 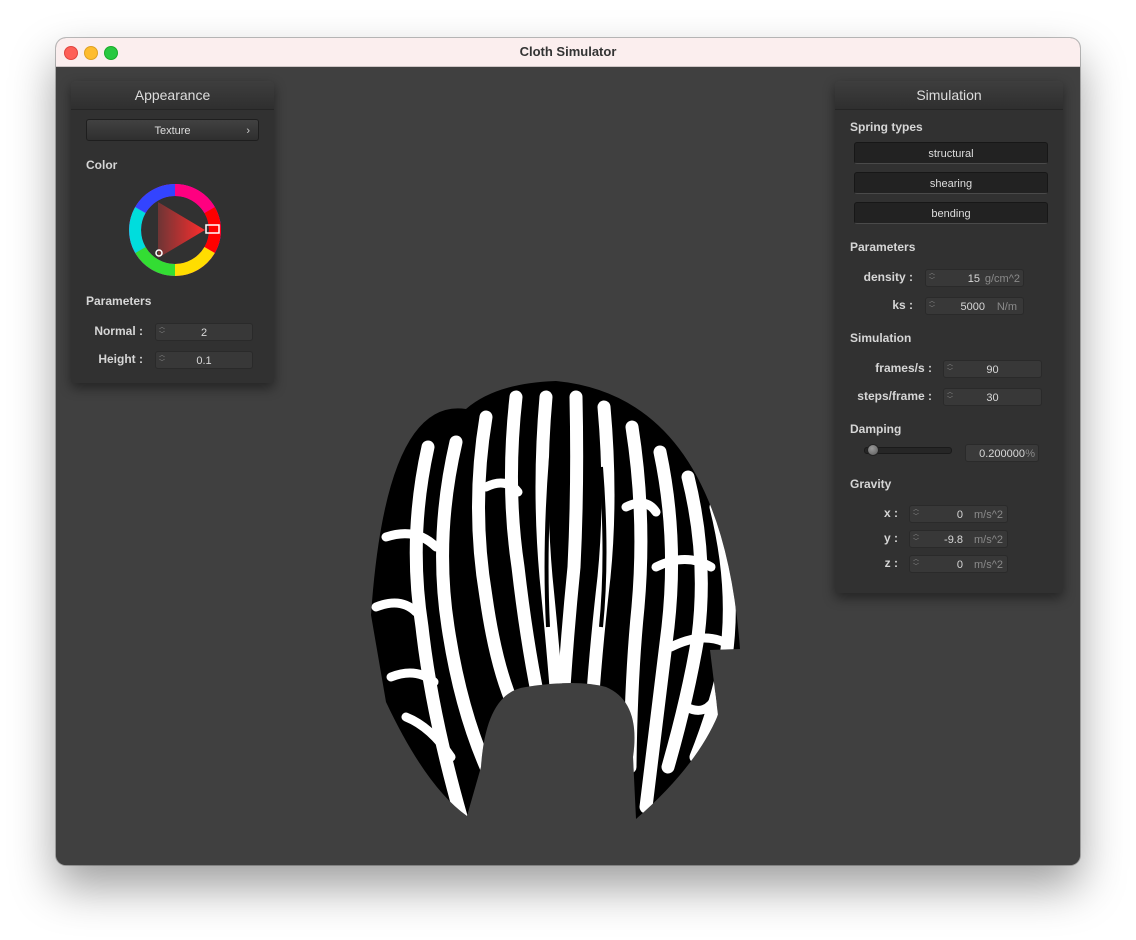 I want to click on shader-select-button: Texture ›, so click(x=172, y=130).